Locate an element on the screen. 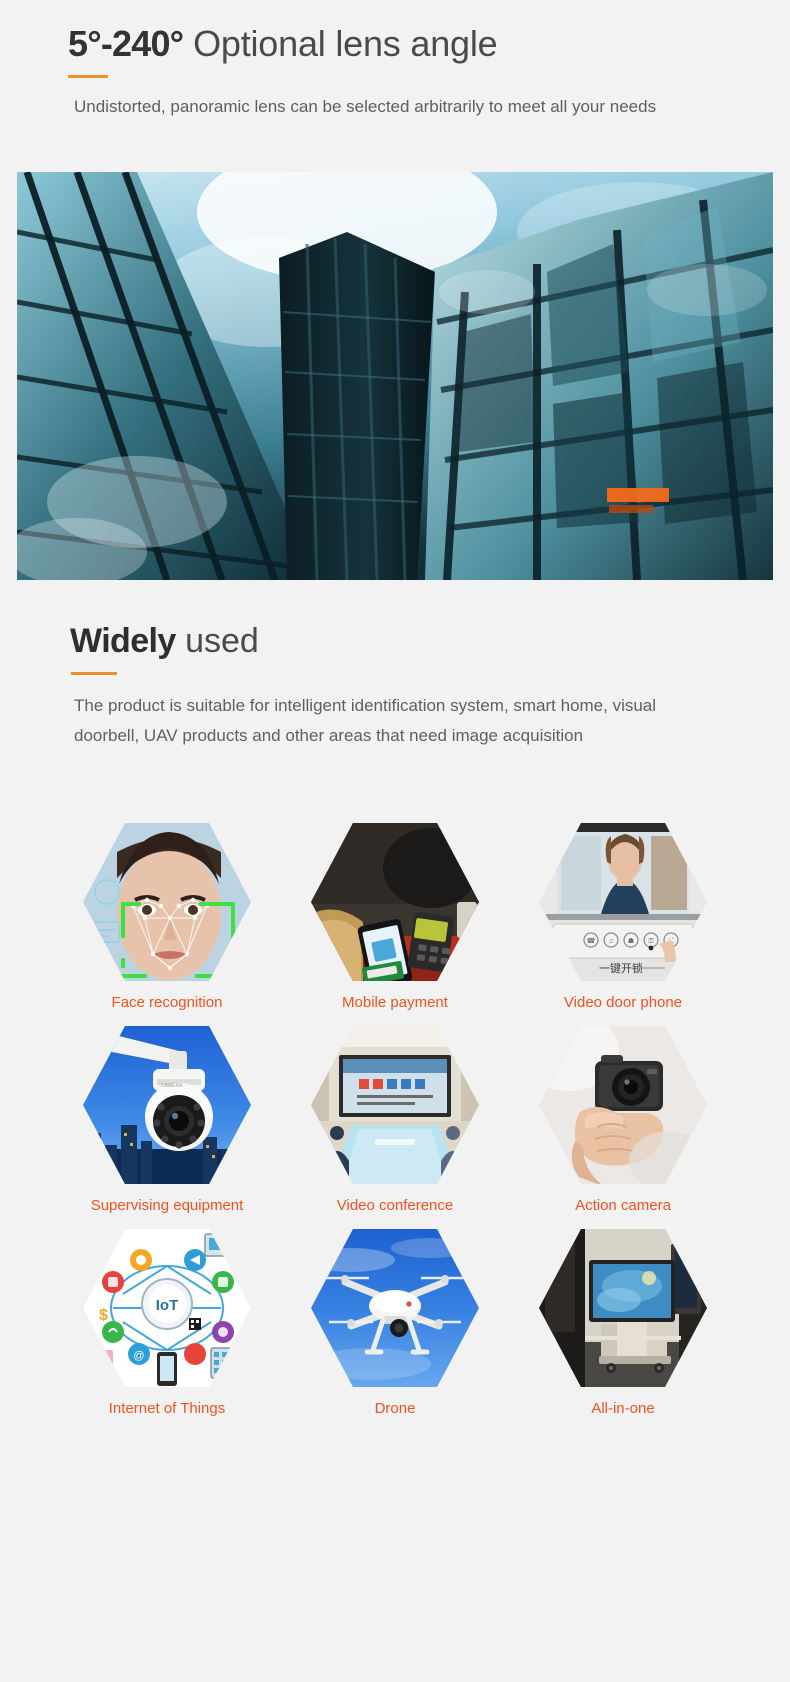  application-item-action-camera: Action camera is located at coordinates (623, 1118).